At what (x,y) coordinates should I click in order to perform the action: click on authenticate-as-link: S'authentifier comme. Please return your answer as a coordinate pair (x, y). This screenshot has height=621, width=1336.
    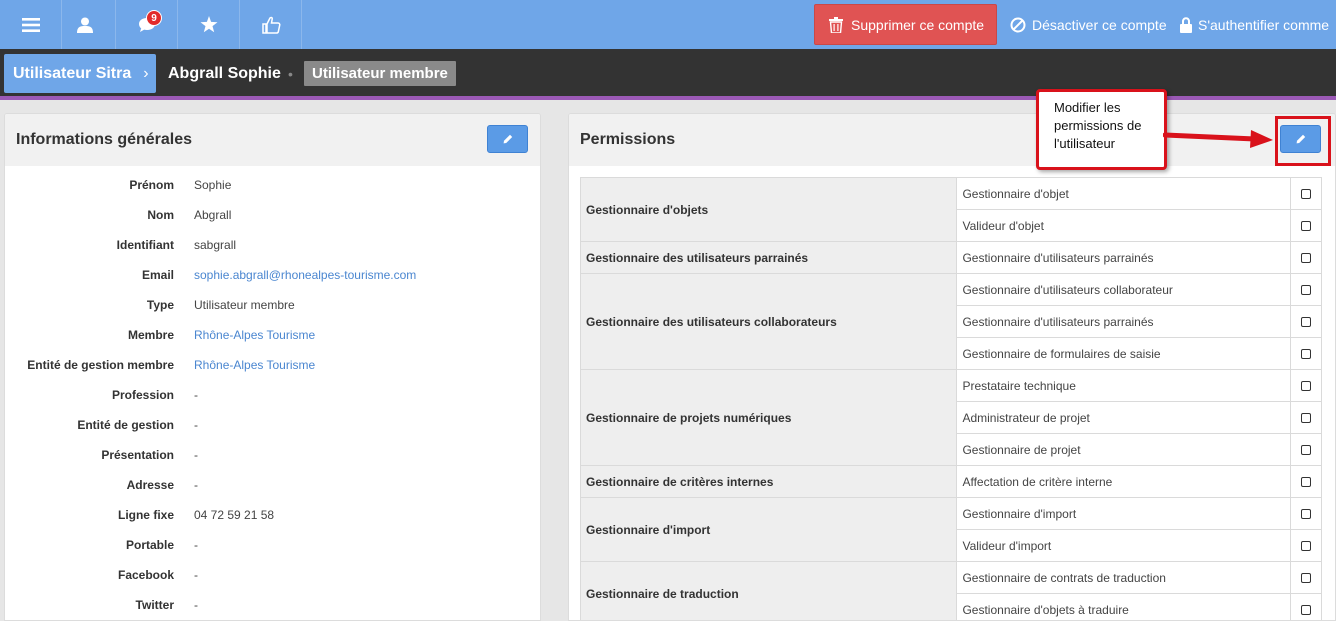
    Looking at the image, I should click on (1254, 24).